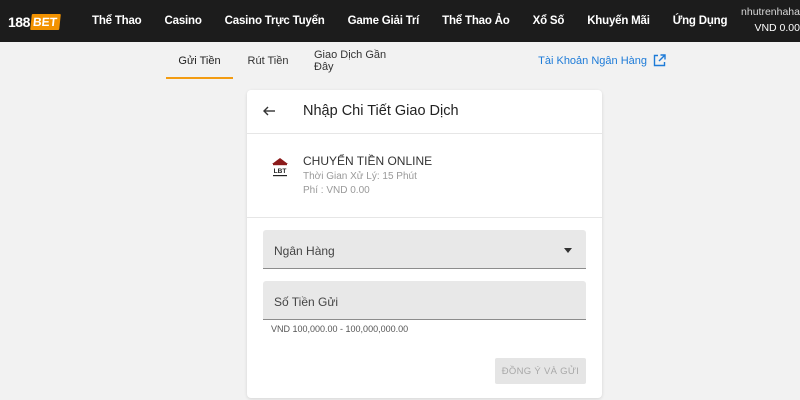  I want to click on transaction-fee: Phí : VND 0.00, so click(336, 190).